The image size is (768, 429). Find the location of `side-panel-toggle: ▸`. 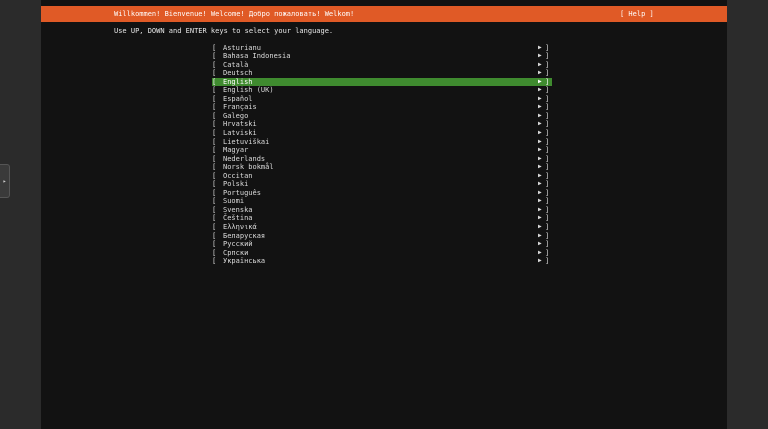

side-panel-toggle: ▸ is located at coordinates (5, 181).